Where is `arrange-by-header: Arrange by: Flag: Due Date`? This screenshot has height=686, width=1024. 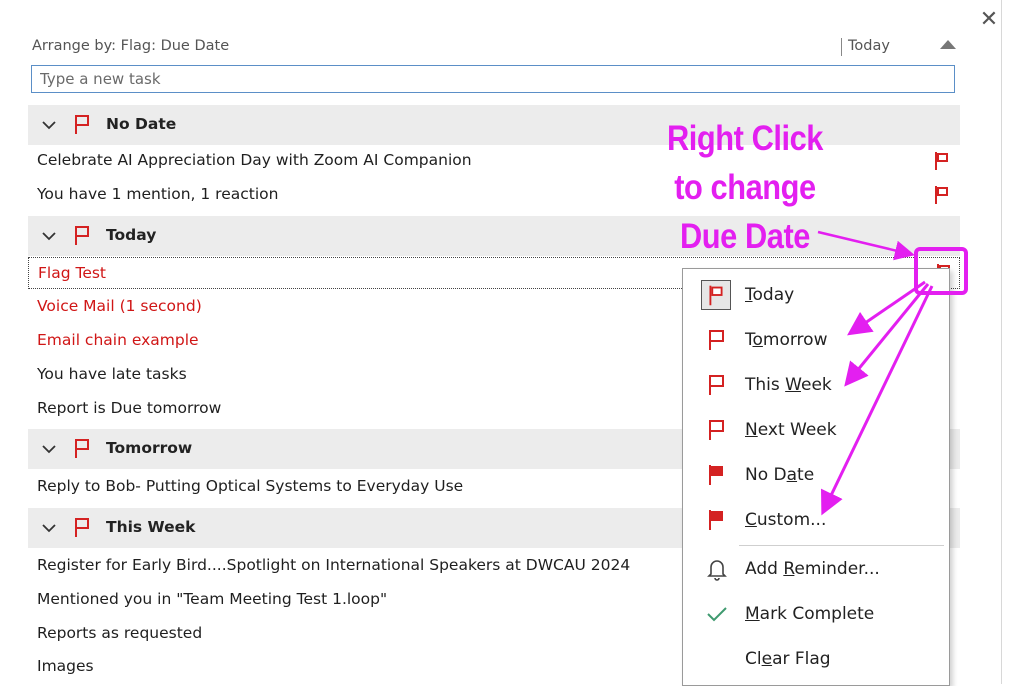 arrange-by-header: Arrange by: Flag: Due Date is located at coordinates (130, 46).